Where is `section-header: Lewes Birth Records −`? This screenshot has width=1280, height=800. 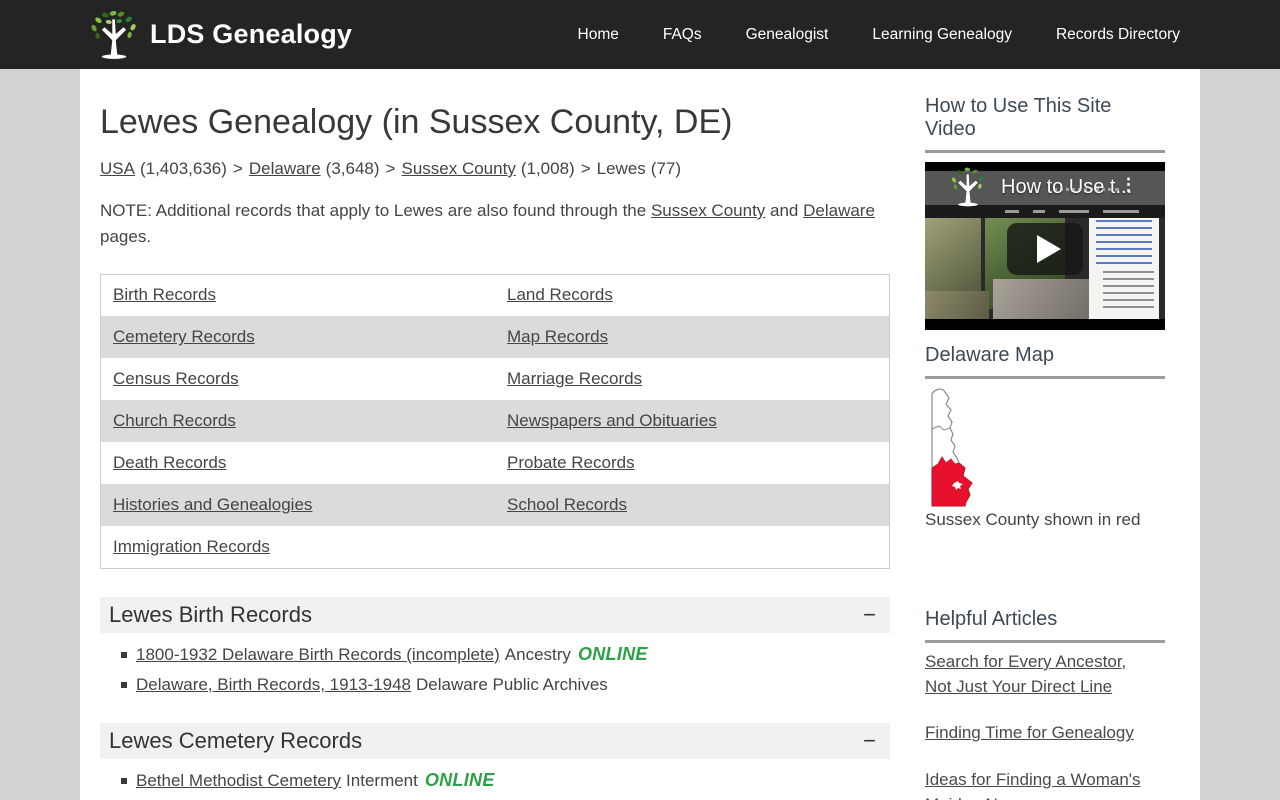
section-header: Lewes Birth Records − is located at coordinates (495, 614).